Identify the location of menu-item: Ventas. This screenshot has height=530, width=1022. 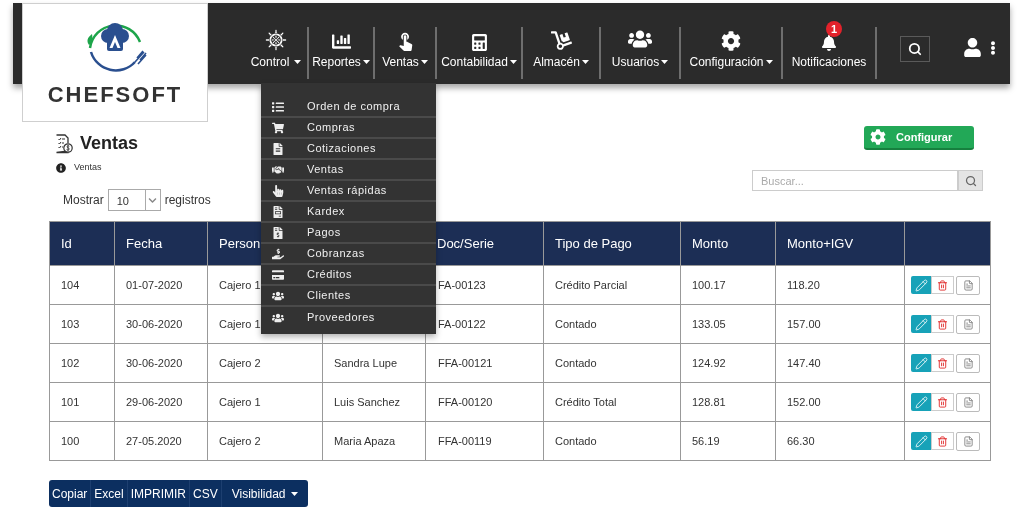
(348, 170).